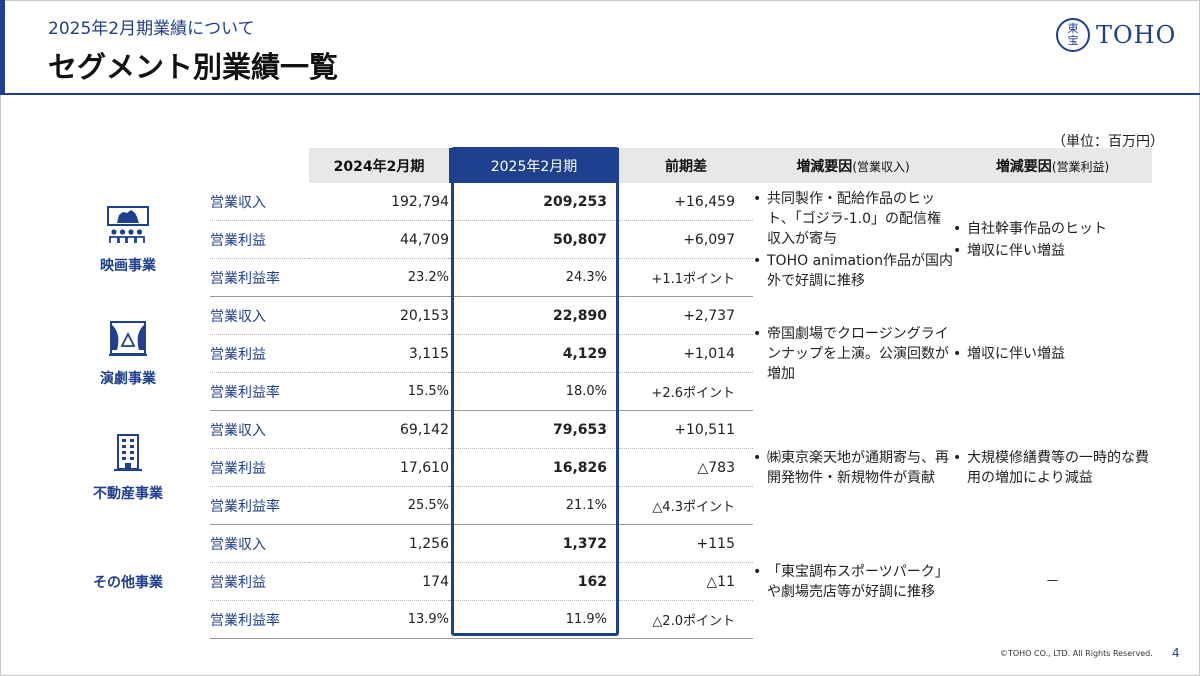 The width and height of the screenshot is (1200, 676). Describe the element at coordinates (128, 452) in the screenshot. I see `building-icon` at that location.